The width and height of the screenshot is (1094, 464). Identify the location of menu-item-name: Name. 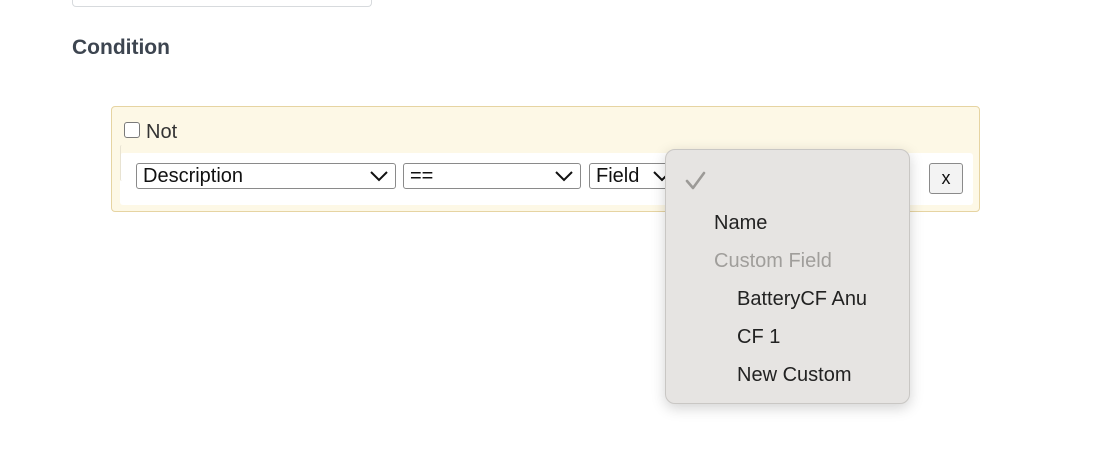
(740, 223).